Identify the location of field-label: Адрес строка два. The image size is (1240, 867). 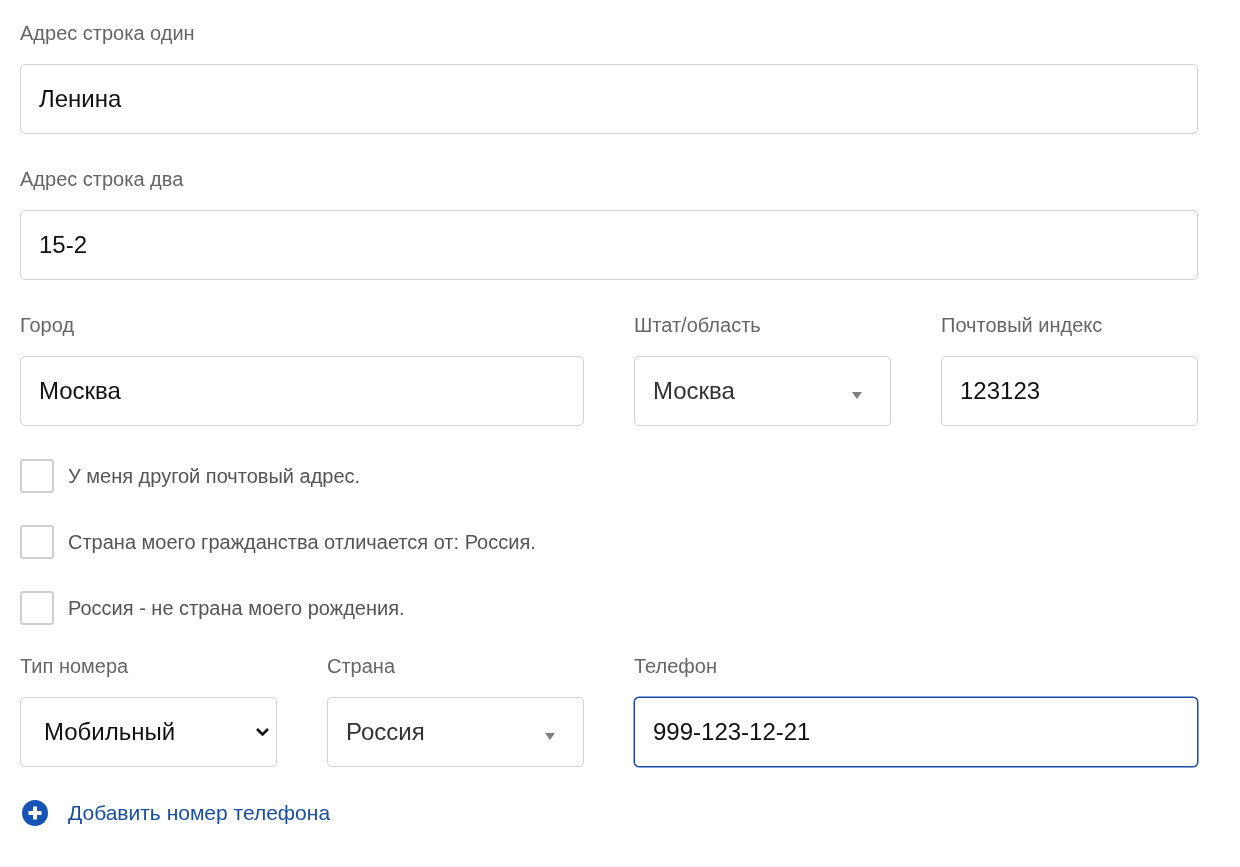
(102, 179).